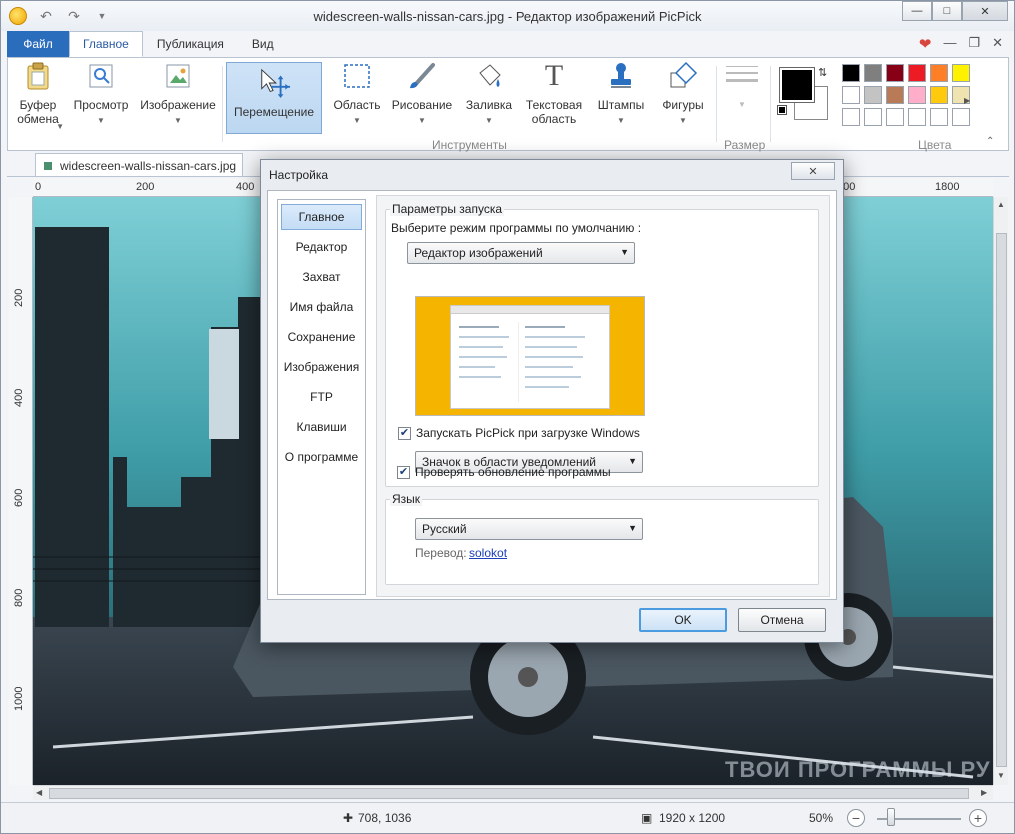 The width and height of the screenshot is (1015, 834). What do you see at coordinates (974, 44) in the screenshot?
I see `restore-icon: ❐` at bounding box center [974, 44].